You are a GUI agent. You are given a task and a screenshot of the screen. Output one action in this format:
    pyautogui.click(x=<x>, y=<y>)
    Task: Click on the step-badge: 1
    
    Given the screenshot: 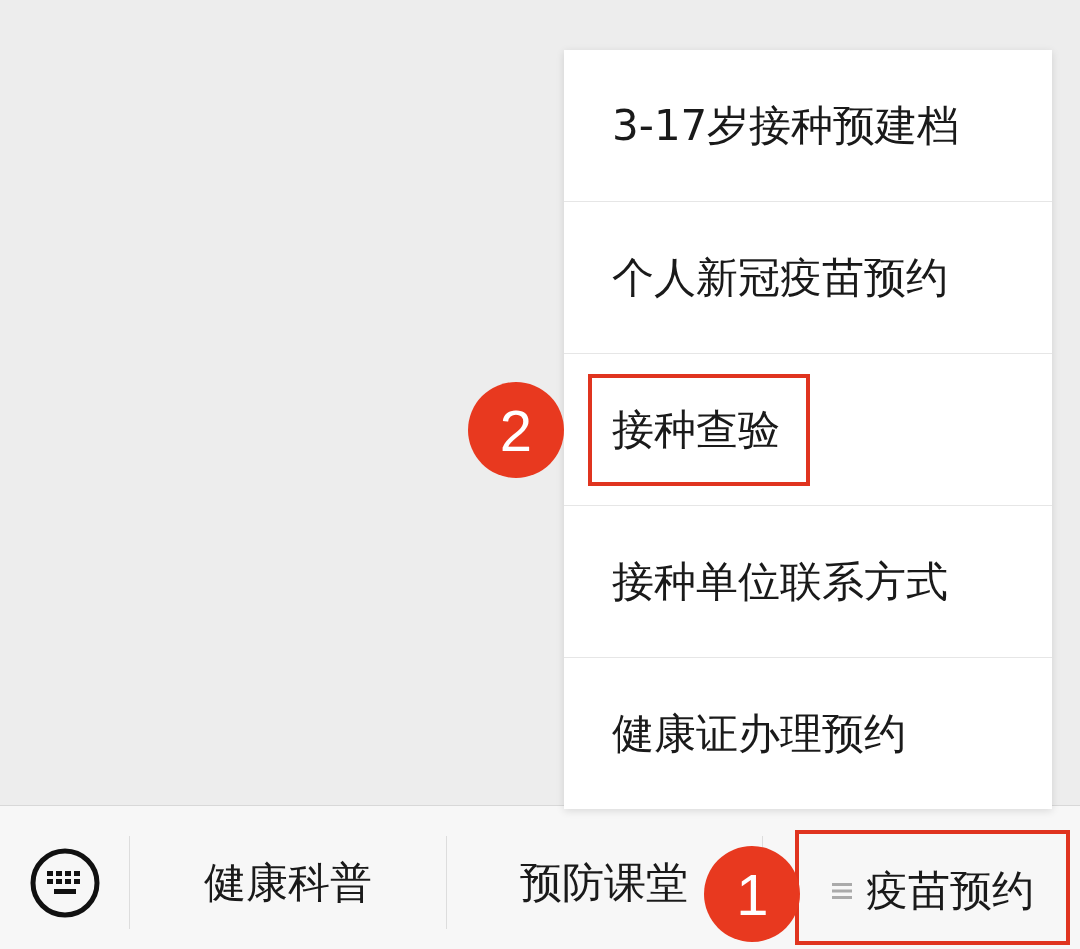 What is the action you would take?
    pyautogui.click(x=752, y=894)
    